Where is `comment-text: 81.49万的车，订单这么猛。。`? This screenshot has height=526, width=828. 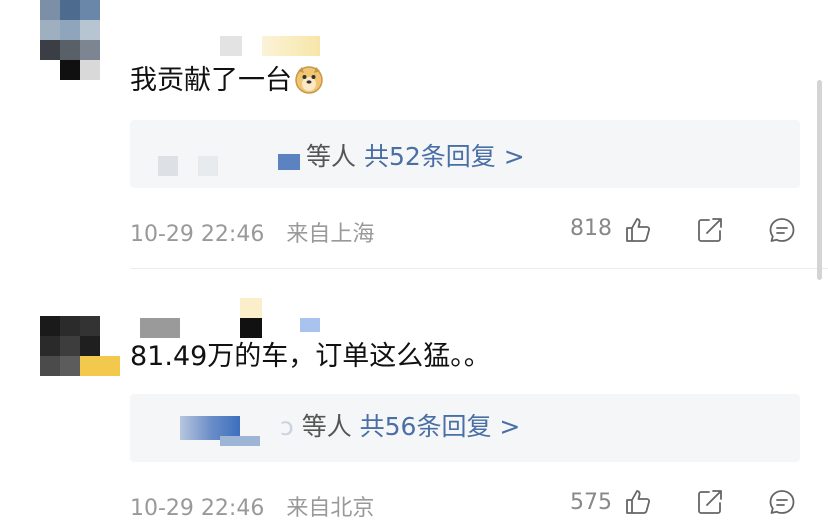
comment-text: 81.49万的车，订单这么猛。。 is located at coordinates (310, 357).